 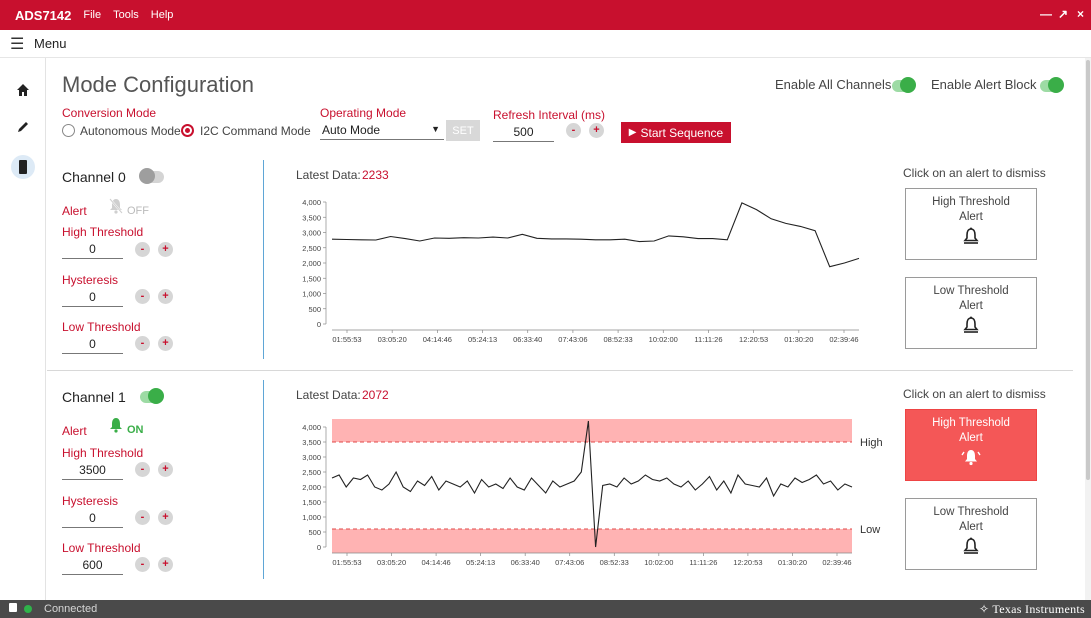 I want to click on channel-1-hysteresis-input: 0, so click(x=92, y=518).